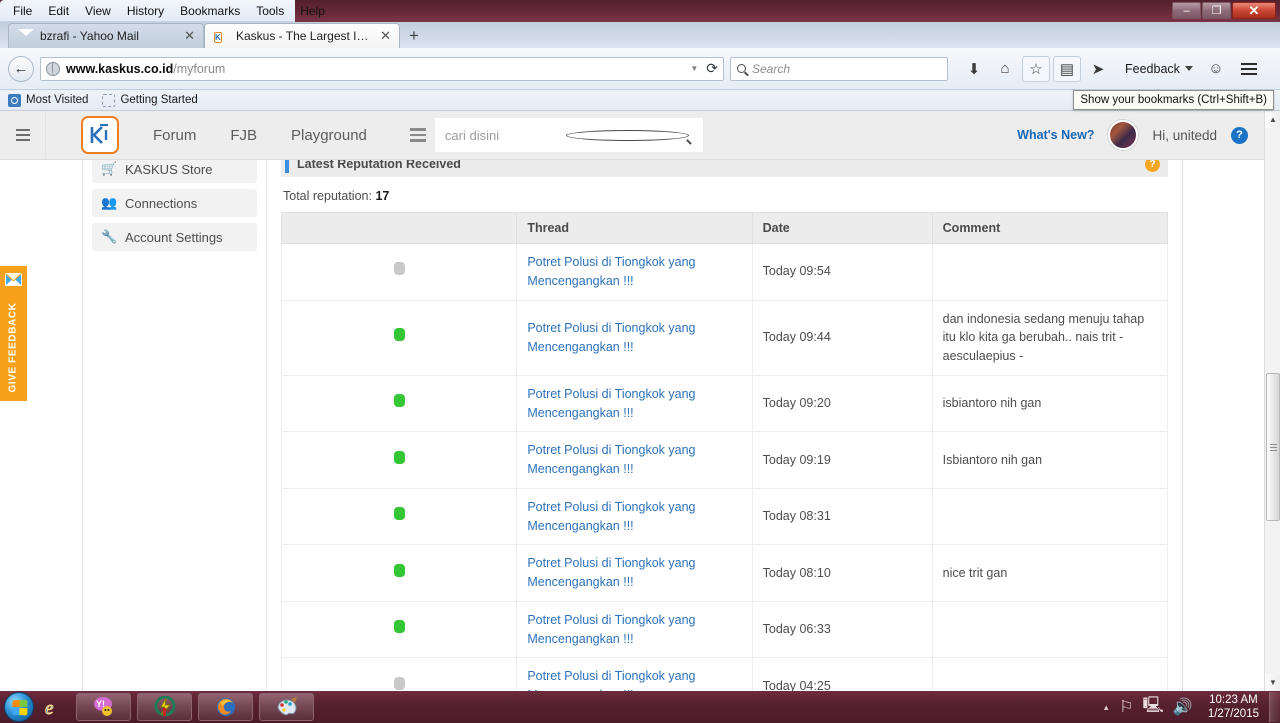  What do you see at coordinates (103, 707) in the screenshot?
I see `taskbar-app-yahoo-messenger: Y!` at bounding box center [103, 707].